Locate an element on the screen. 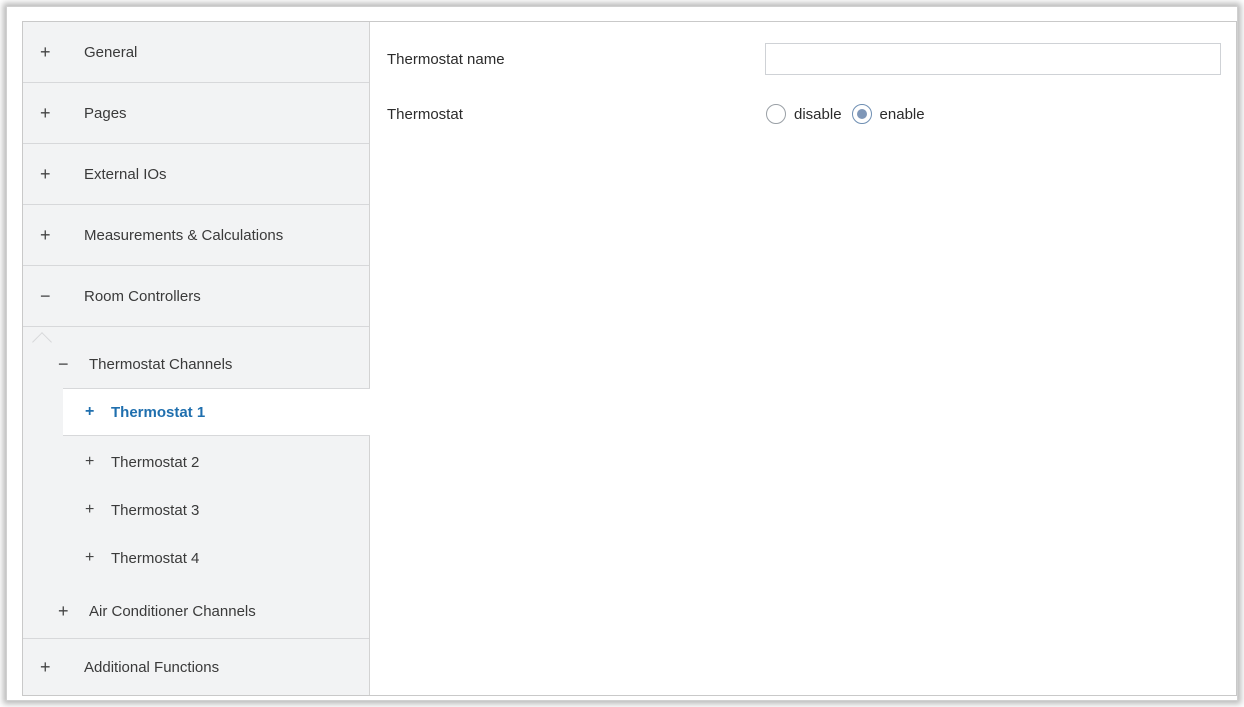  sidebar-item-external-ios: + External IOs is located at coordinates (196, 174).